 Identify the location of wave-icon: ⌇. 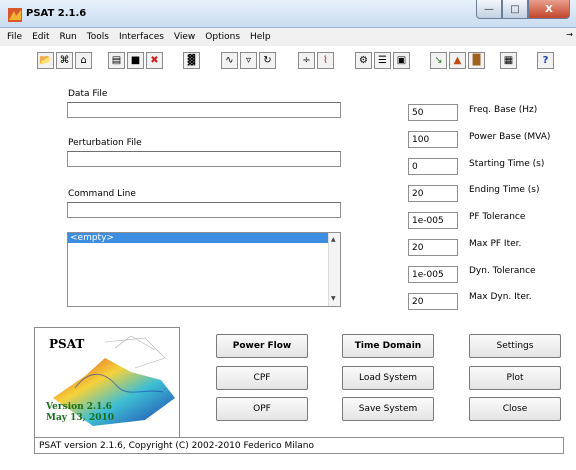
(325, 60).